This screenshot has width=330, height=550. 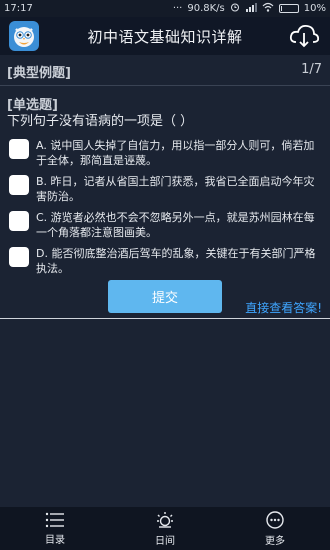 I want to click on divider, so click(x=165, y=85).